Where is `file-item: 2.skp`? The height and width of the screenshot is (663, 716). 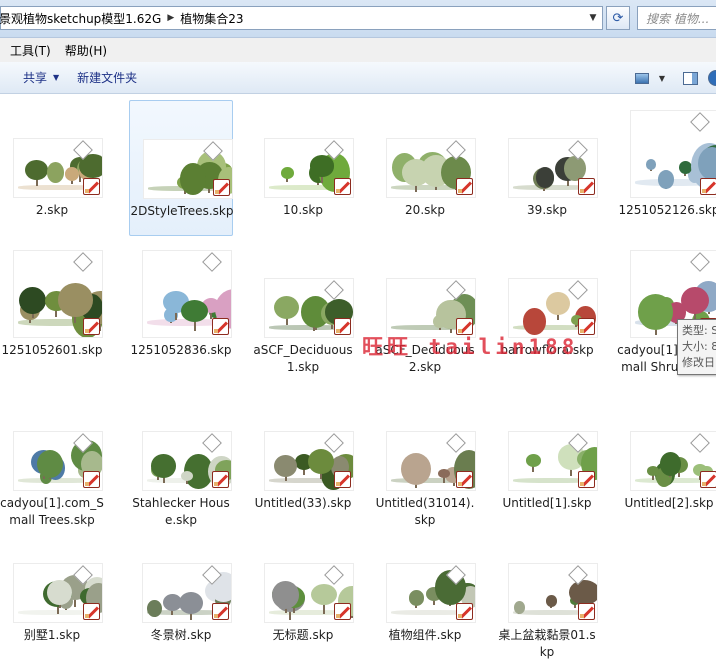
file-item: 2.skp is located at coordinates (52, 168).